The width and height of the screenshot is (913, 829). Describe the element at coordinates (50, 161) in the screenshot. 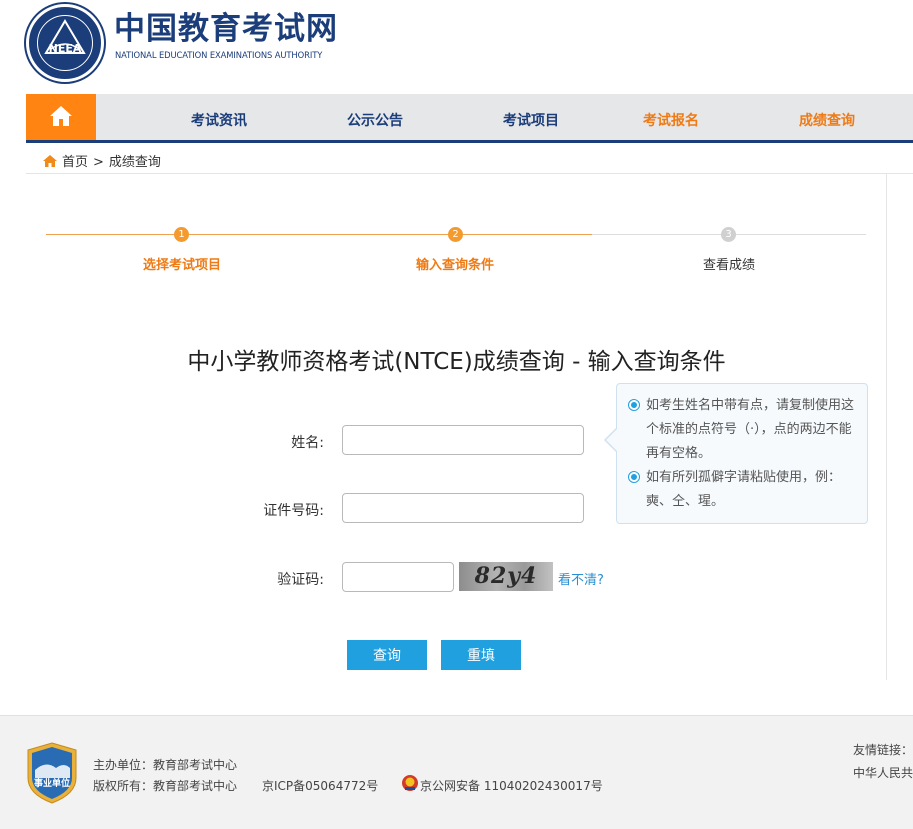

I see `breadcrumb-home-icon` at that location.